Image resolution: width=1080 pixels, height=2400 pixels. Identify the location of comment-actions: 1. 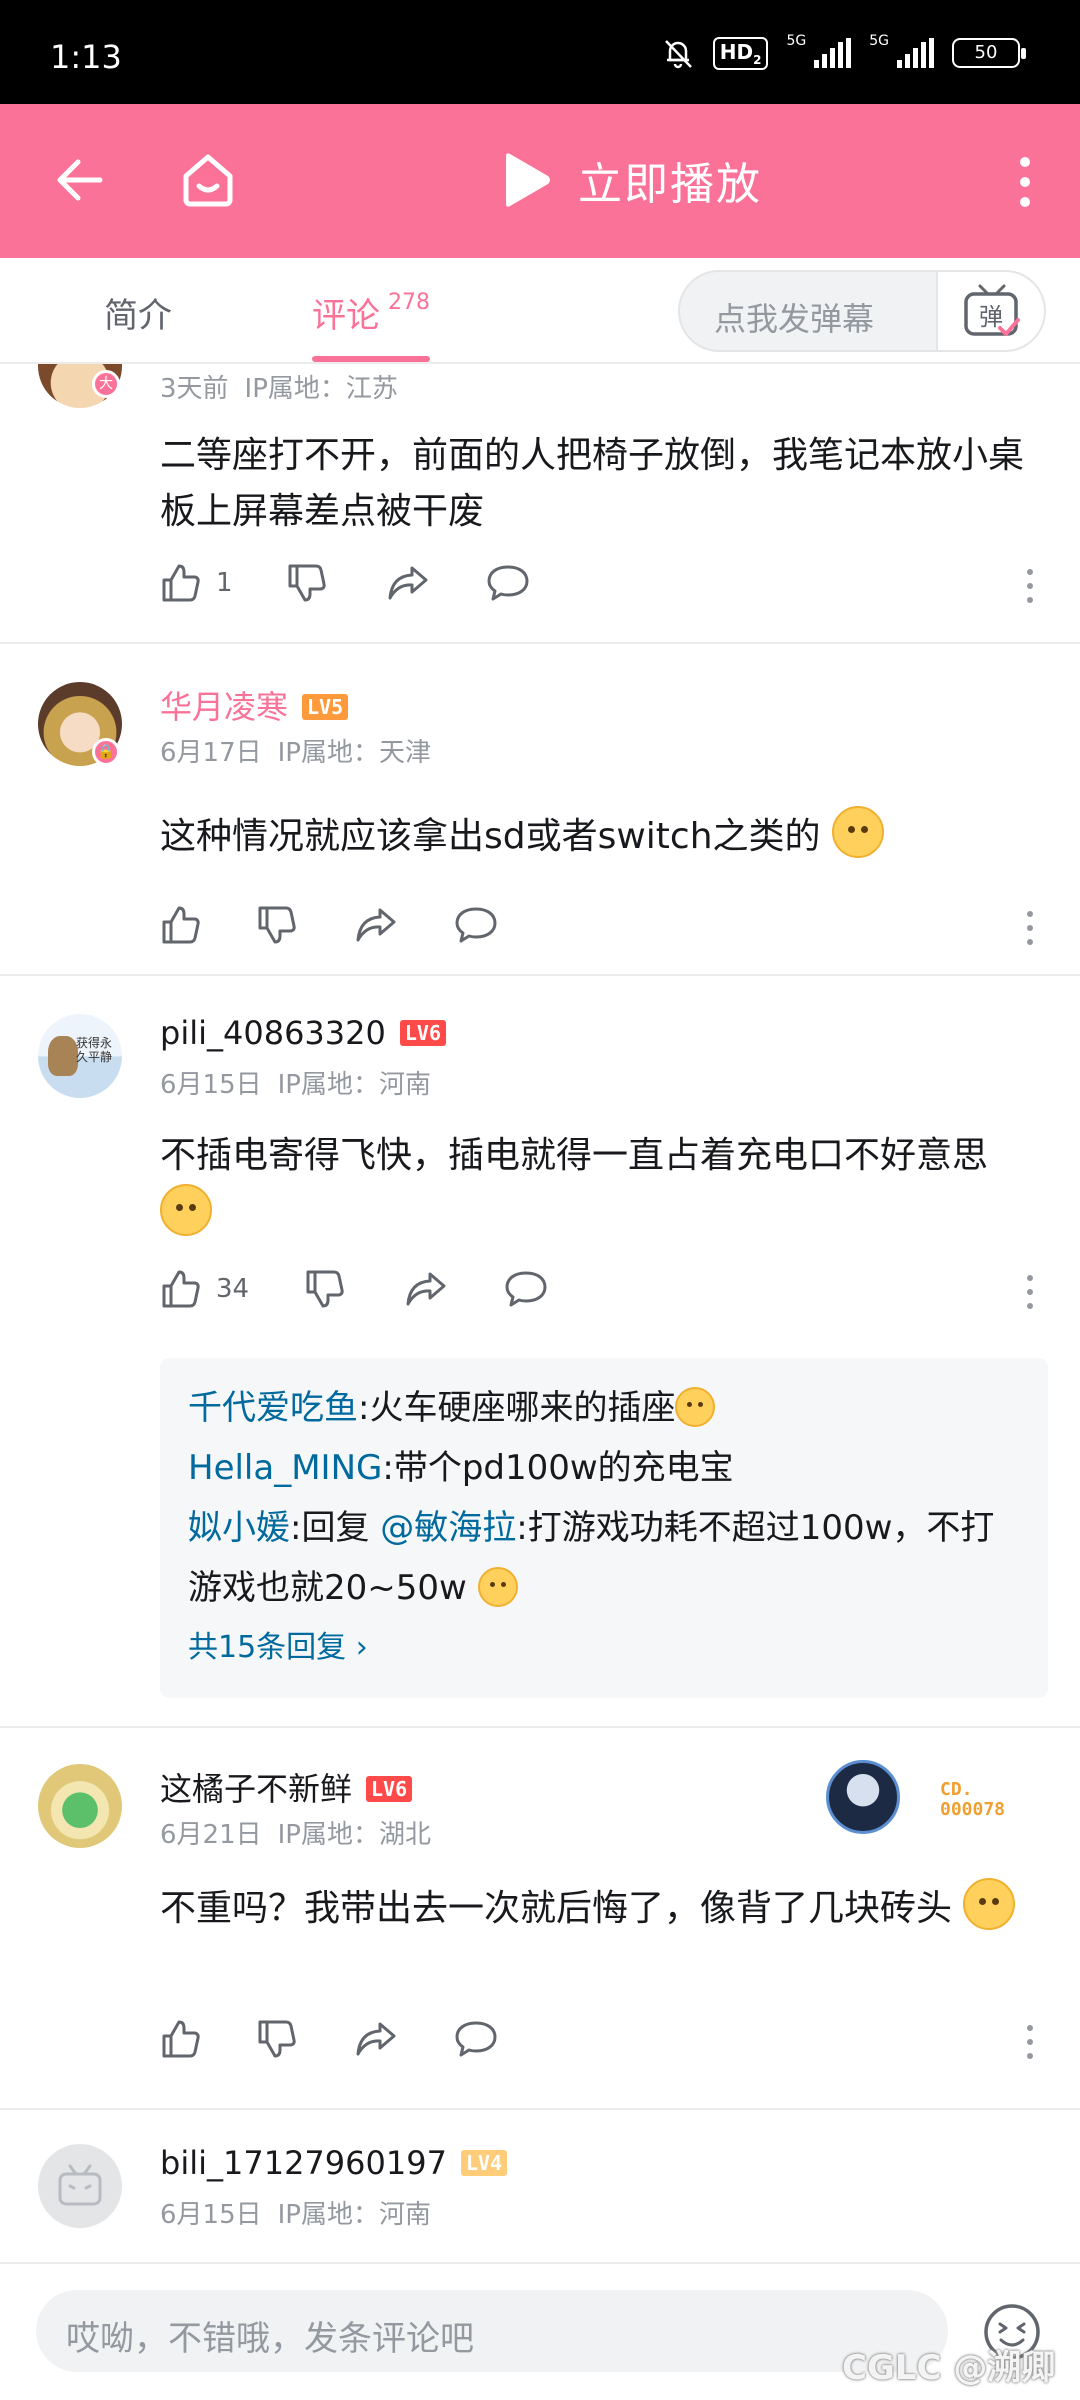
(600, 587).